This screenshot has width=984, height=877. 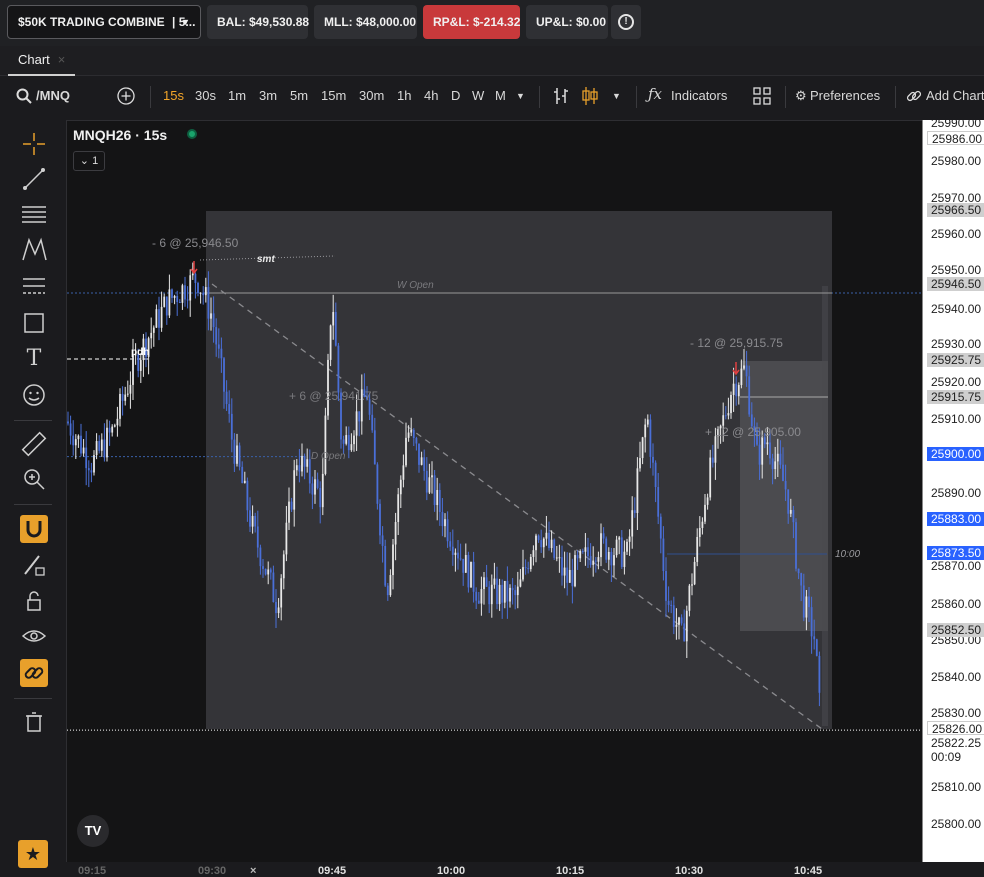 What do you see at coordinates (89, 161) in the screenshot?
I see `indicator-collapse-button: ⌄ 1` at bounding box center [89, 161].